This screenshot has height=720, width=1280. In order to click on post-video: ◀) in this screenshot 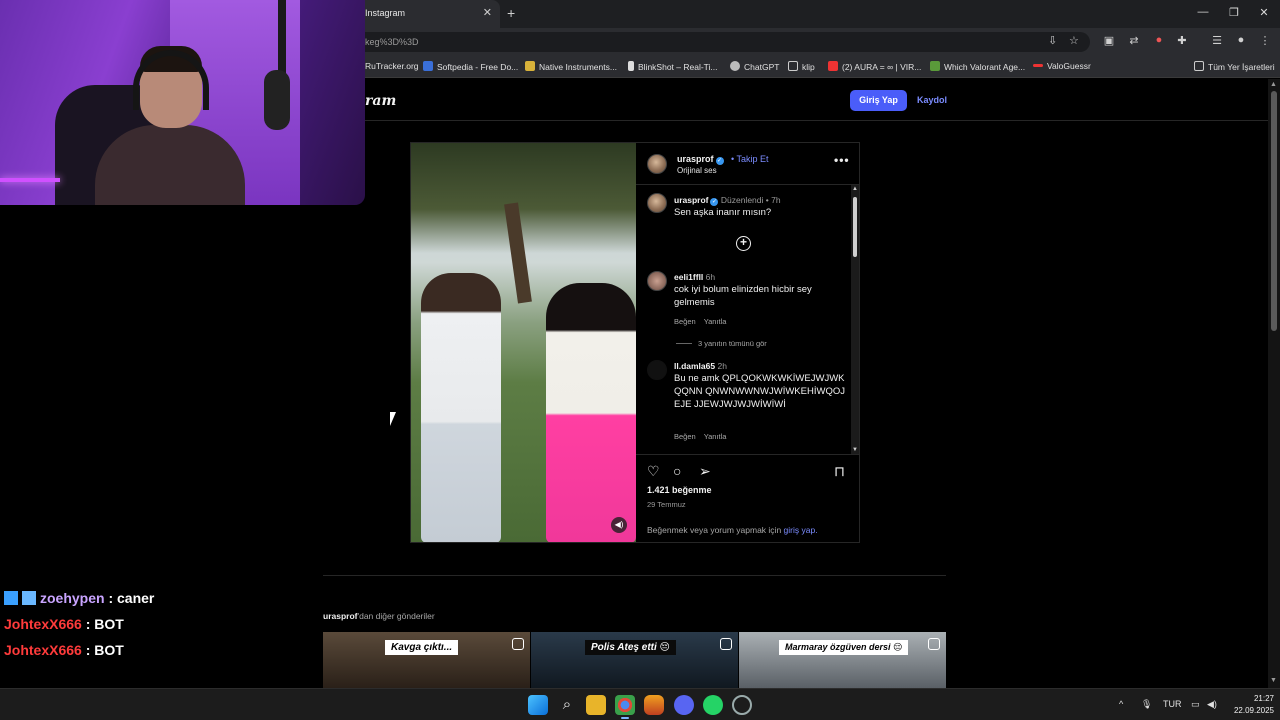, I will do `click(523, 342)`.